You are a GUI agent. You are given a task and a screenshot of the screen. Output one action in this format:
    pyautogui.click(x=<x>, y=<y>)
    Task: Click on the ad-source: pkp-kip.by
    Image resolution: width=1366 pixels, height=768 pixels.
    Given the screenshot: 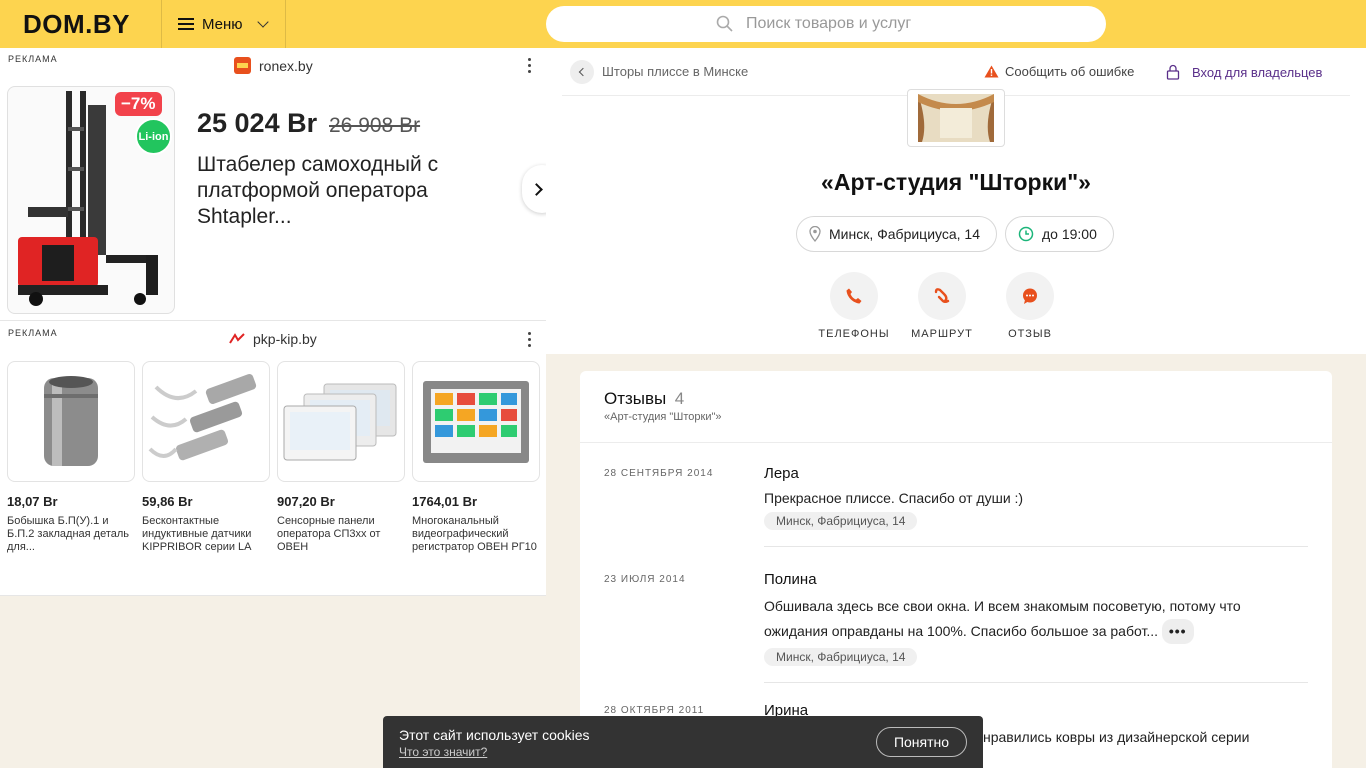 What is the action you would take?
    pyautogui.click(x=273, y=339)
    